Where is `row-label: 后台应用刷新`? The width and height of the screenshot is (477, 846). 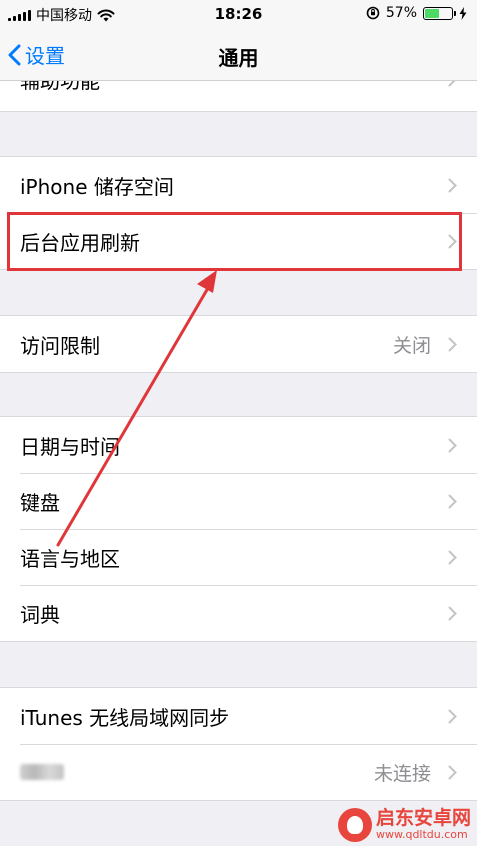
row-label: 后台应用刷新 is located at coordinates (80, 242).